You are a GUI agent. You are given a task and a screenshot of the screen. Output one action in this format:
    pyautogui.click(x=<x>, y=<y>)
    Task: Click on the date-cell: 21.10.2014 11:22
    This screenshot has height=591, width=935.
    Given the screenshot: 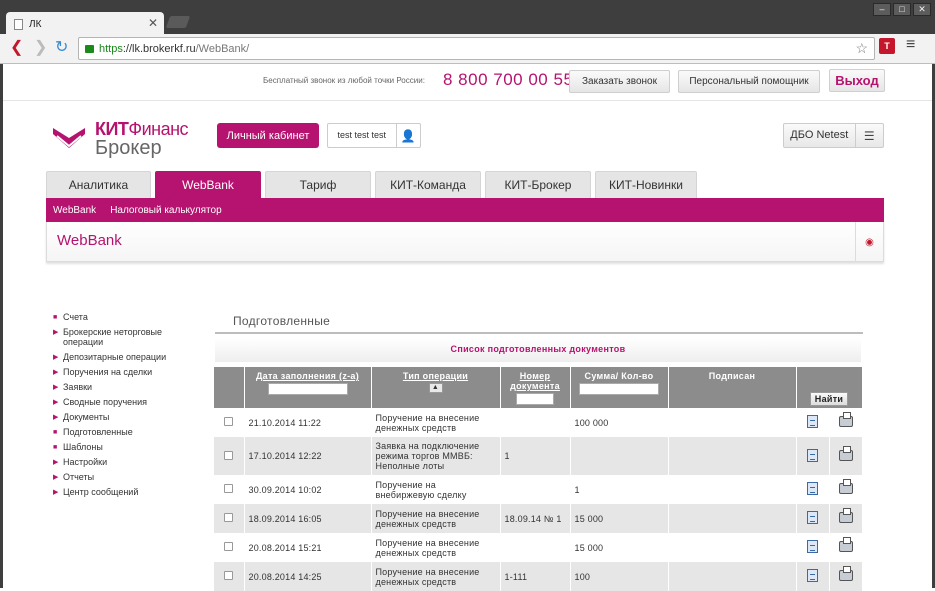 What is the action you would take?
    pyautogui.click(x=308, y=422)
    